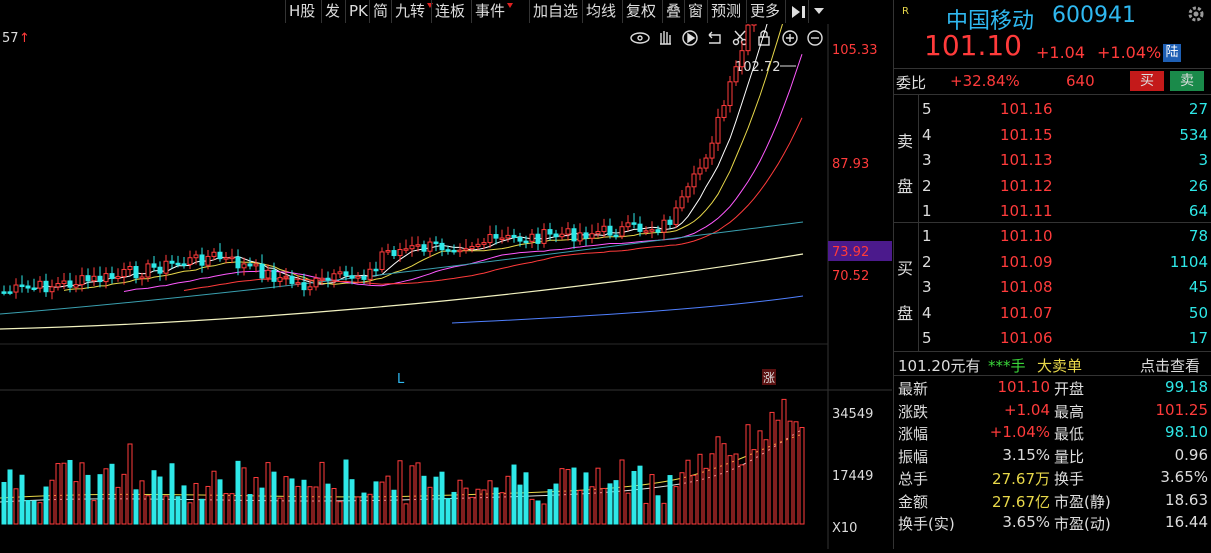  I want to click on bid-row: 5 101.06 17, so click(1065, 338).